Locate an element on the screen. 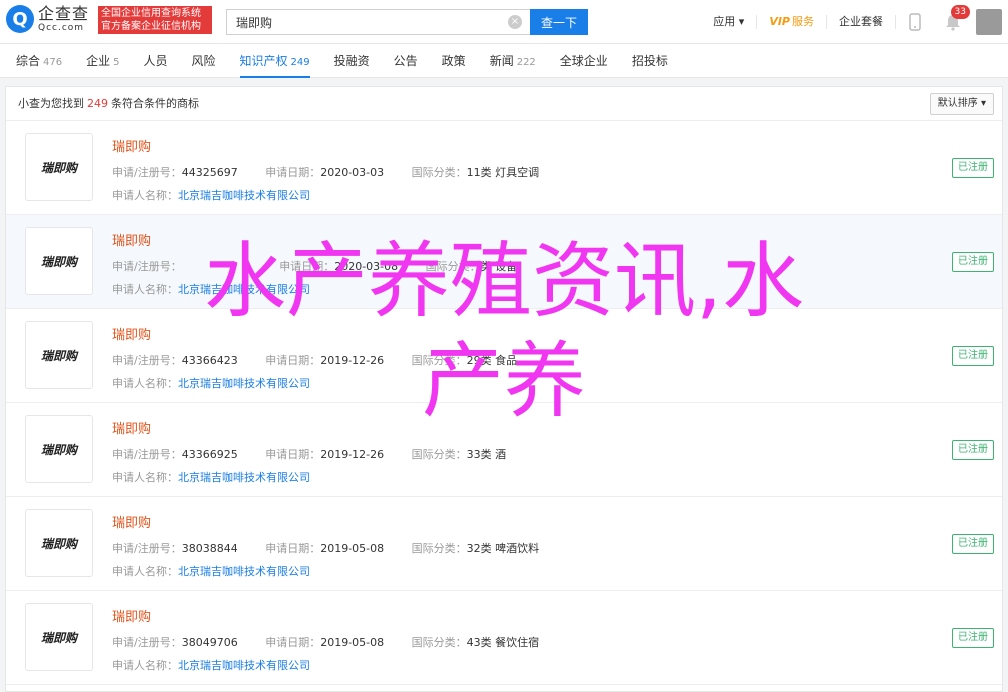 Image resolution: width=1008 pixels, height=692 pixels. tab-investment: 投融资 is located at coordinates (352, 61).